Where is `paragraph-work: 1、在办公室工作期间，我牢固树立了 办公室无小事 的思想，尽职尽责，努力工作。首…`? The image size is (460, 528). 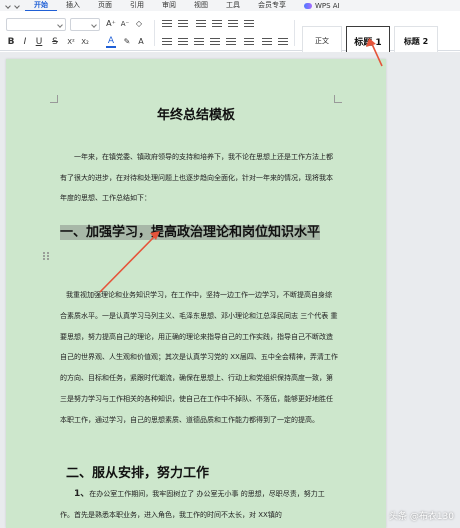 paragraph-work: 1、在办公室工作期间，我牢固树立了 办公室无小事 的思想，尽职尽责，努力工作。首… is located at coordinates (199, 504).